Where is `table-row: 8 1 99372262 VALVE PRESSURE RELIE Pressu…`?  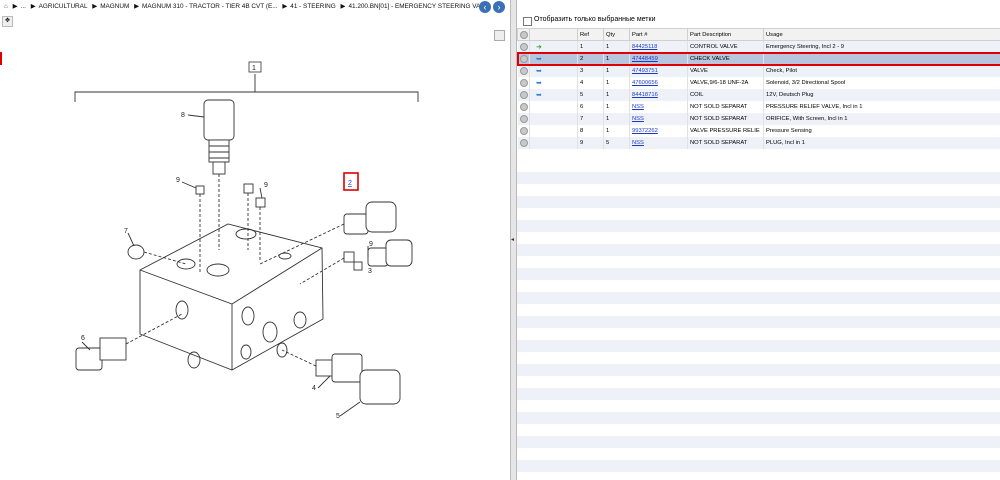
table-row: 8 1 99372262 VALVE PRESSURE RELIE Pressu… is located at coordinates (758, 131).